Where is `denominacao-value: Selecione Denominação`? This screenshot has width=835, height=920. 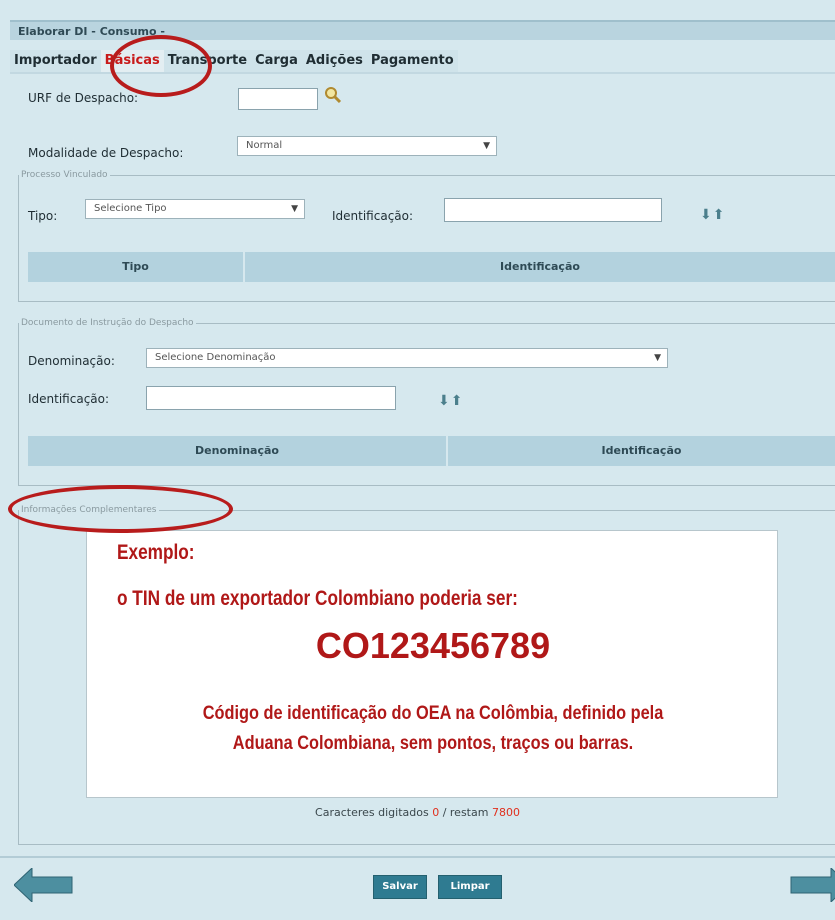 denominacao-value: Selecione Denominação is located at coordinates (215, 357).